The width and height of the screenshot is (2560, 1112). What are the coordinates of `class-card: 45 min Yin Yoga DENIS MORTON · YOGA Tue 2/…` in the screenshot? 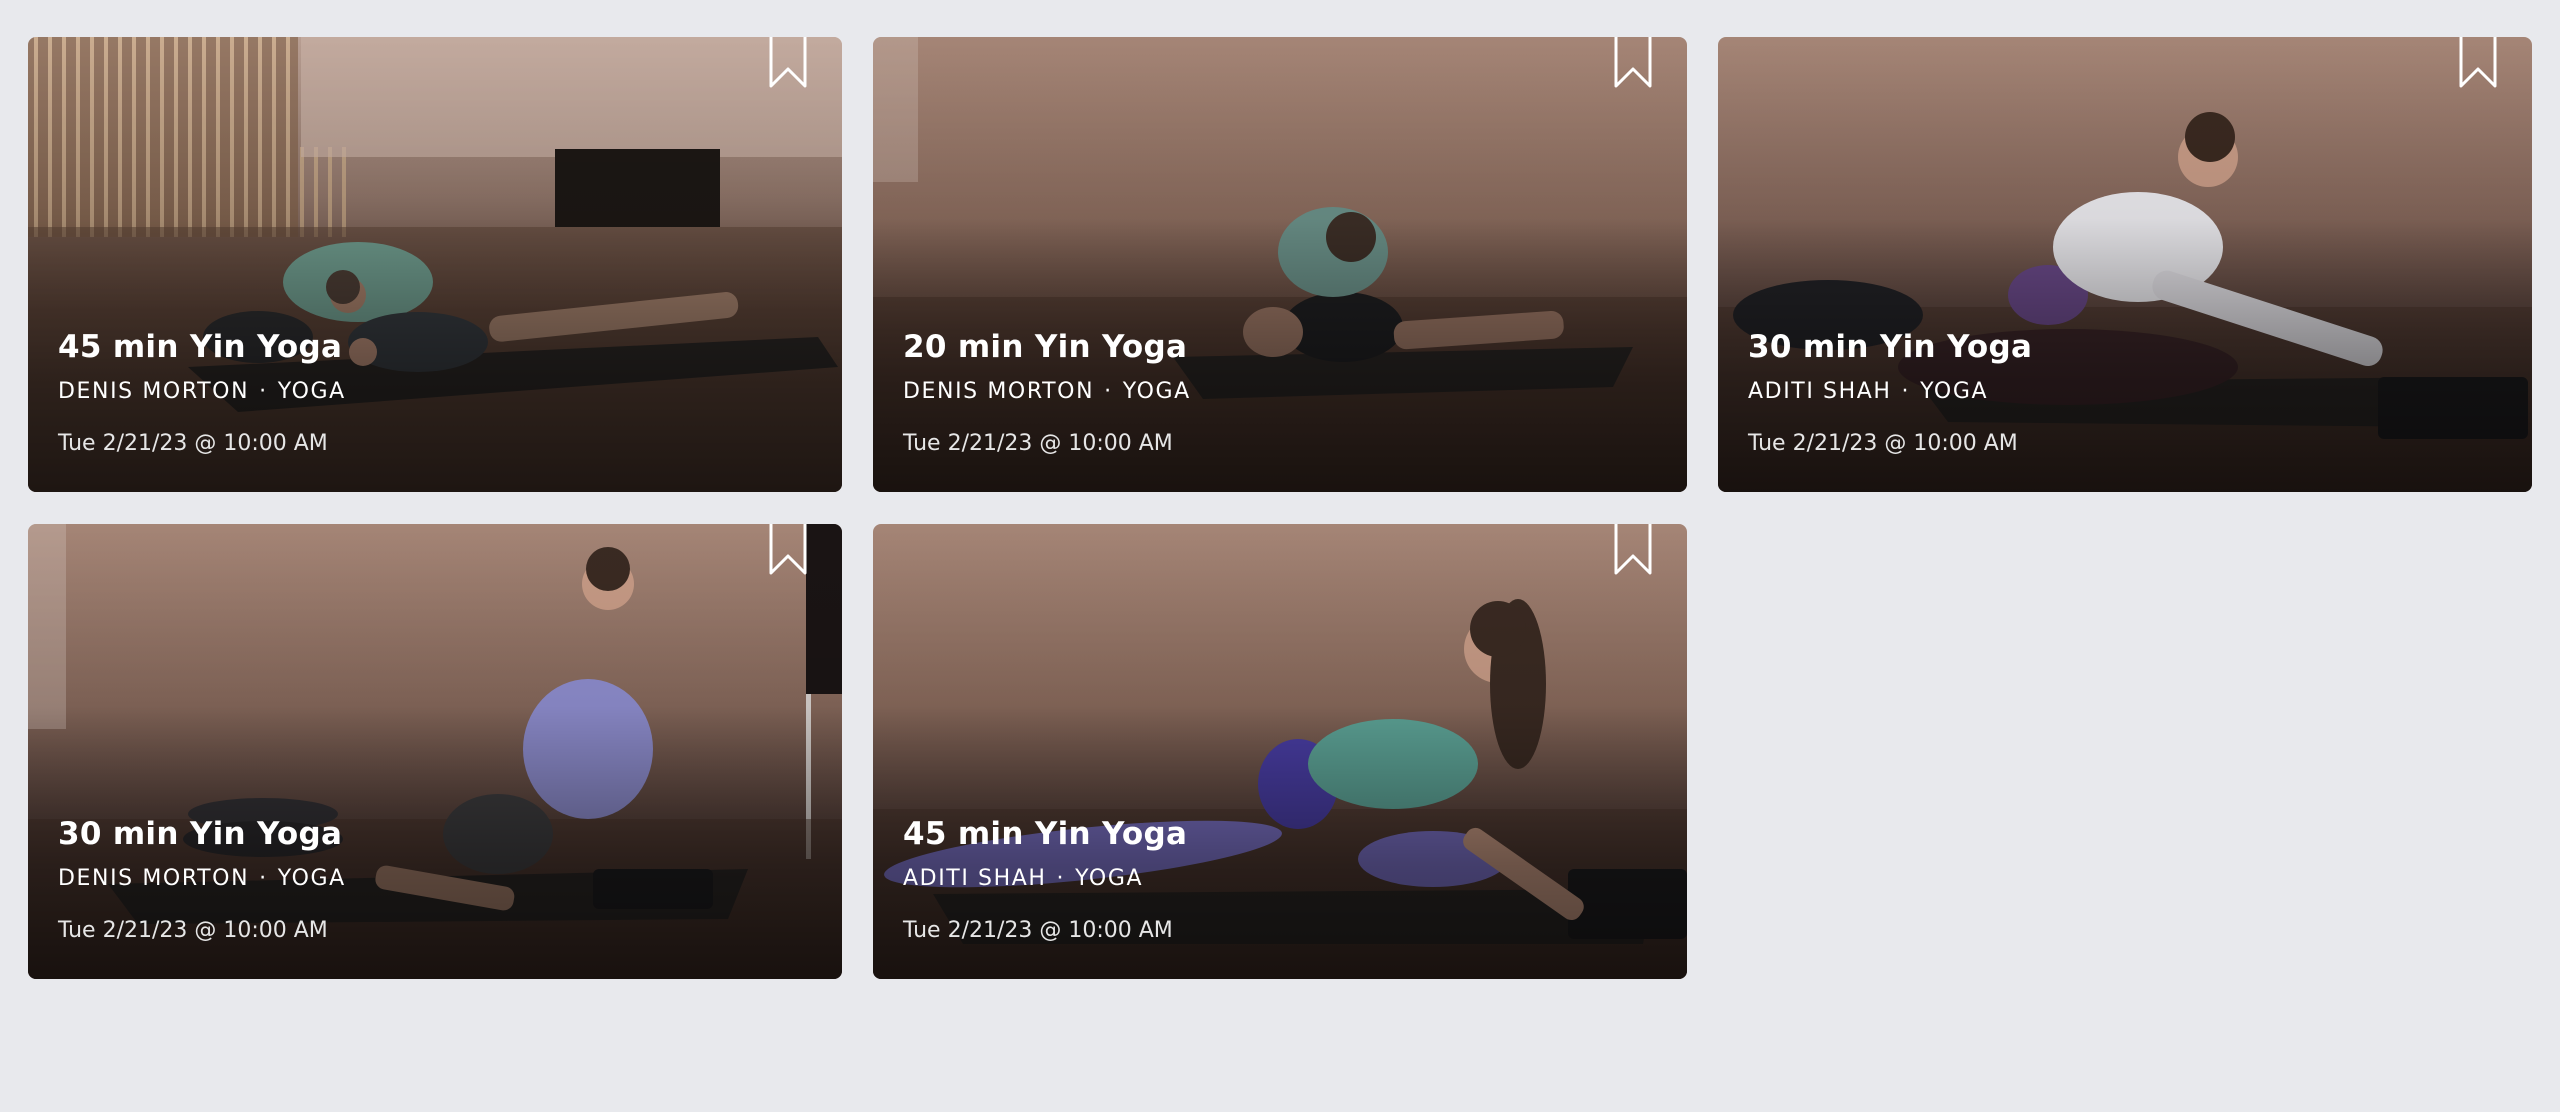 It's located at (435, 264).